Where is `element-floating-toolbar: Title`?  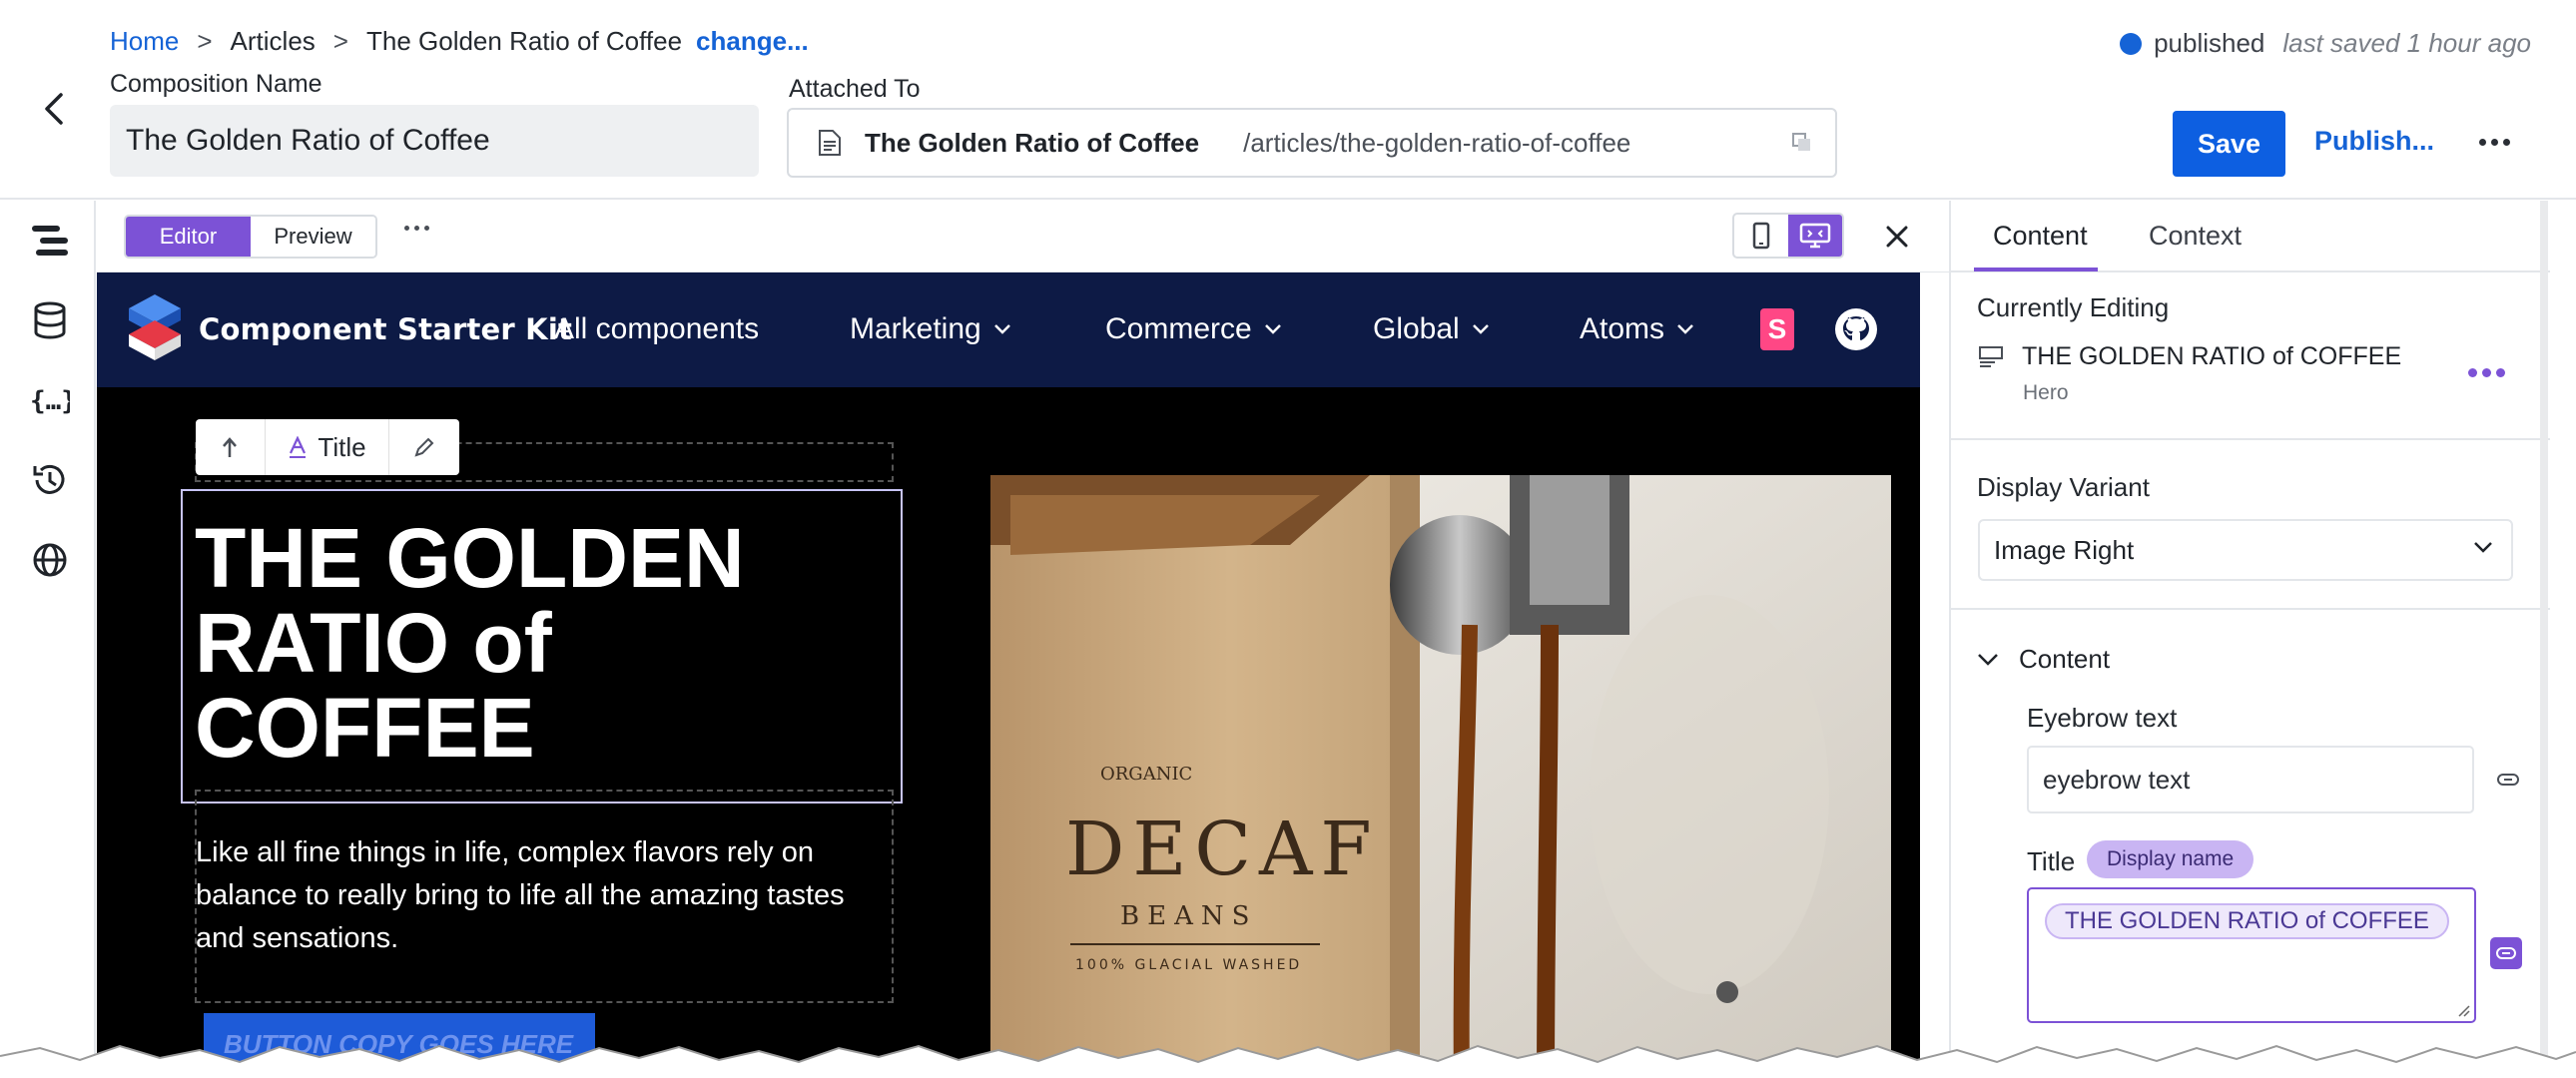 element-floating-toolbar: Title is located at coordinates (327, 447).